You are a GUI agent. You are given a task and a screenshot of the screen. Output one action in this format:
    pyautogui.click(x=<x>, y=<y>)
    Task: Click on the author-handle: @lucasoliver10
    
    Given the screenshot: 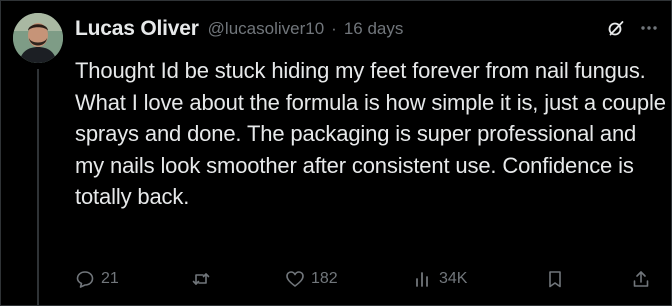 What is the action you would take?
    pyautogui.click(x=266, y=29)
    